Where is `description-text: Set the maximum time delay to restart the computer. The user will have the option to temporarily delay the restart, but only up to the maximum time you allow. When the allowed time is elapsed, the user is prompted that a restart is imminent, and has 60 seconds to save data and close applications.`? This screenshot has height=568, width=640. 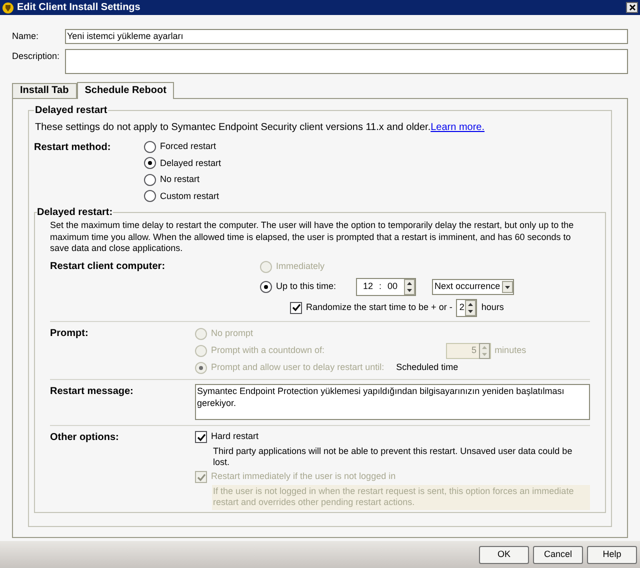 description-text: Set the maximum time delay to restart the computer. The user will have the option to temporarily delay the restart, but only up to the maximum time you allow. When the allowed time is elapsed, the user is prompted that a restart is imminent, and has 60 seconds to save data and close applications. is located at coordinates (312, 237).